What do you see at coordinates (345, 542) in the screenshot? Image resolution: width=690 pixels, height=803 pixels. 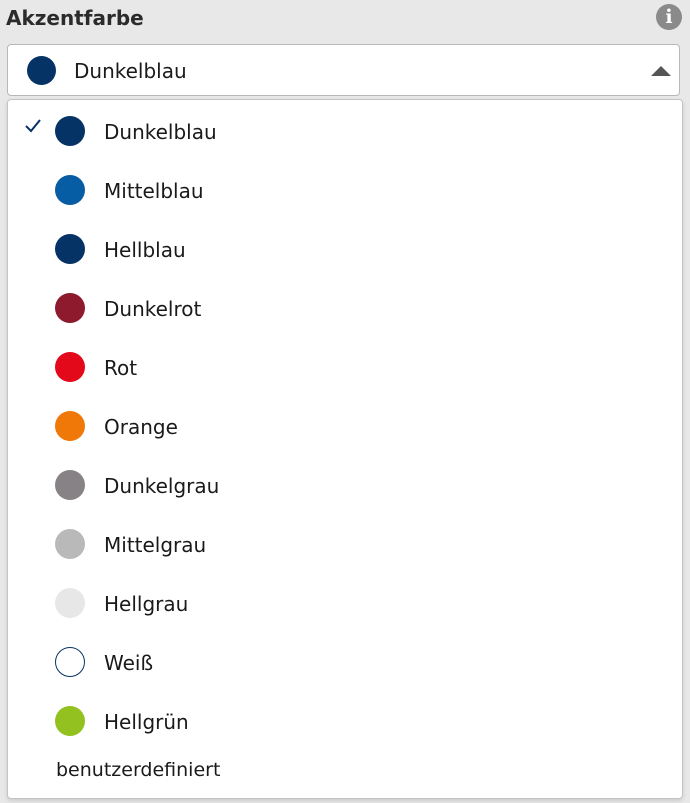 I see `color-option: Mittelgrau` at bounding box center [345, 542].